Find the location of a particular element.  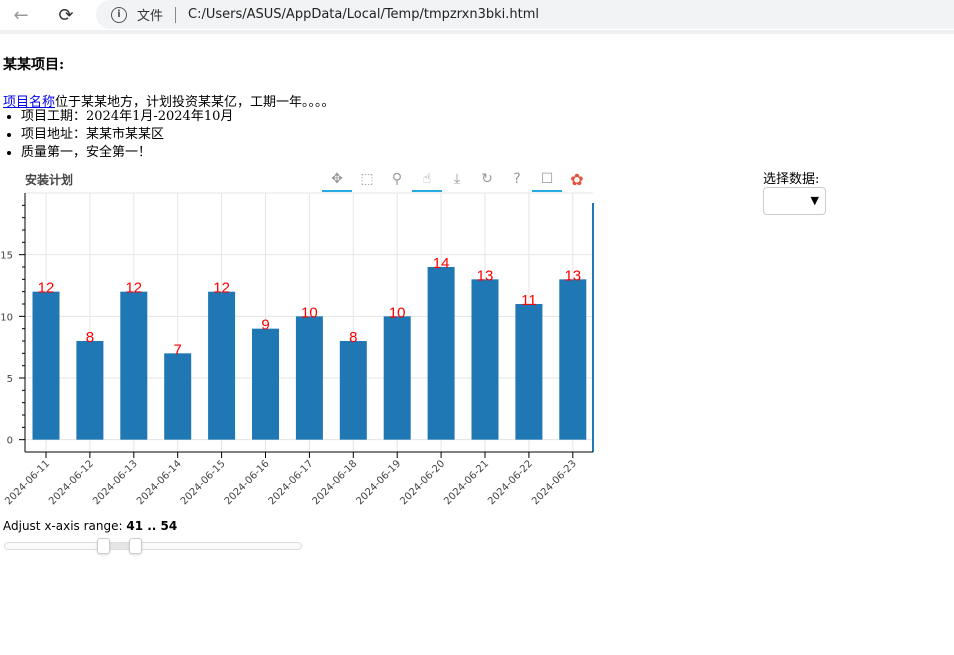

wheel-zoom-icon: ⚲ is located at coordinates (397, 180).